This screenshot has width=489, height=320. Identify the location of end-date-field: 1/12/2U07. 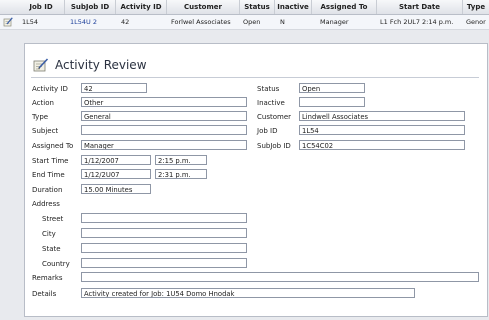
(116, 174).